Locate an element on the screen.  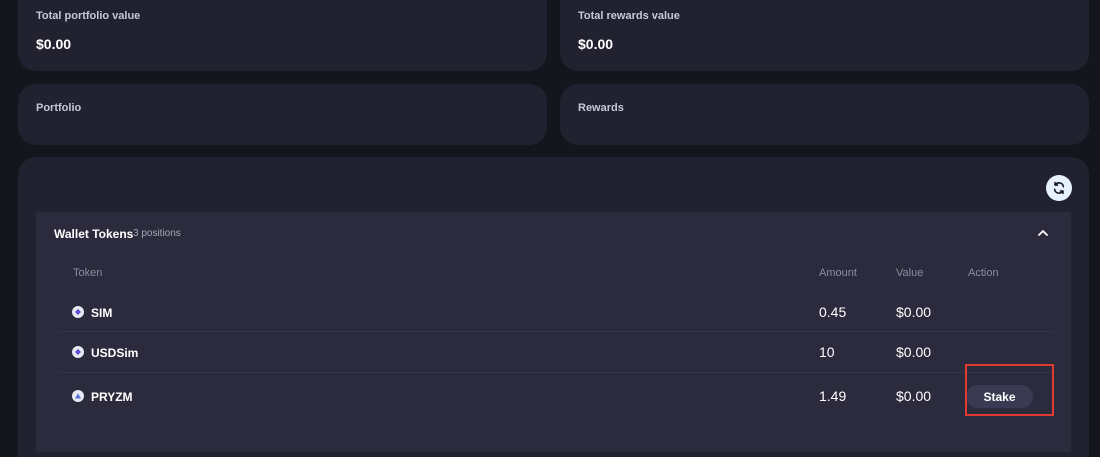
rewards-label: Rewards is located at coordinates (601, 108).